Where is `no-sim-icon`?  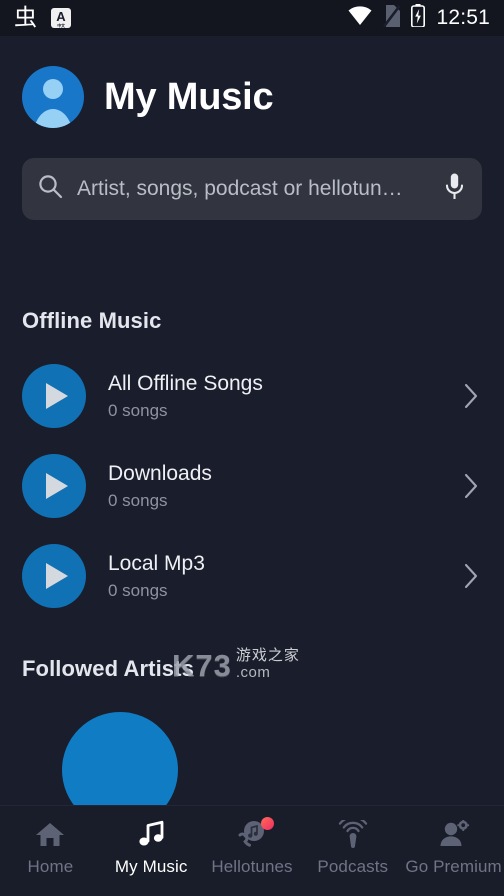 no-sim-icon is located at coordinates (392, 18).